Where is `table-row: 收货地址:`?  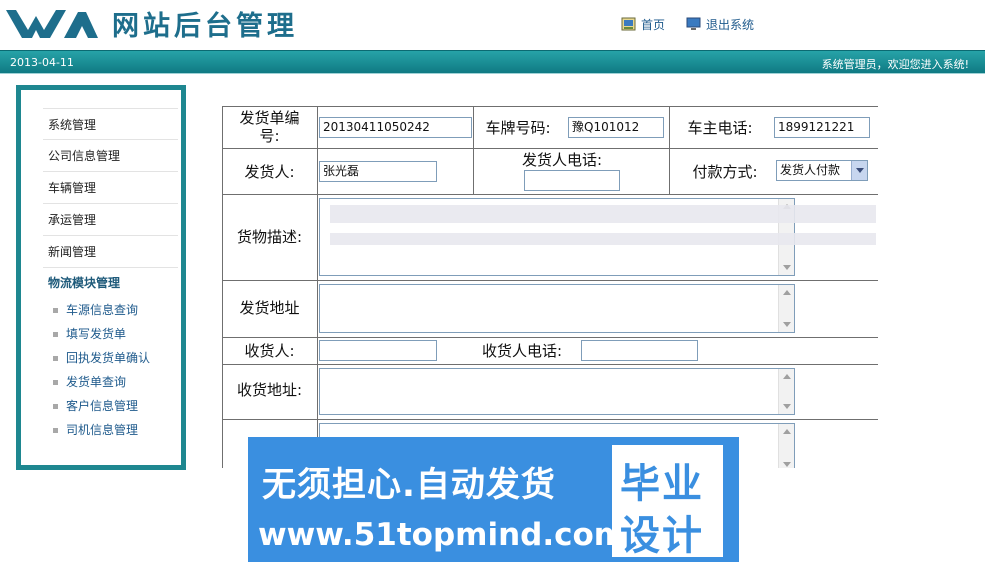
table-row: 收货地址: is located at coordinates (550, 391).